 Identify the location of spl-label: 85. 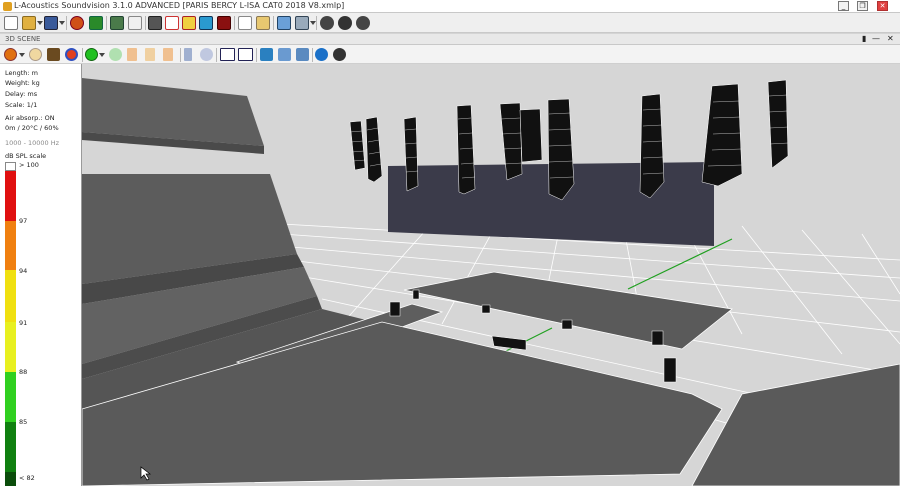
(23, 422).